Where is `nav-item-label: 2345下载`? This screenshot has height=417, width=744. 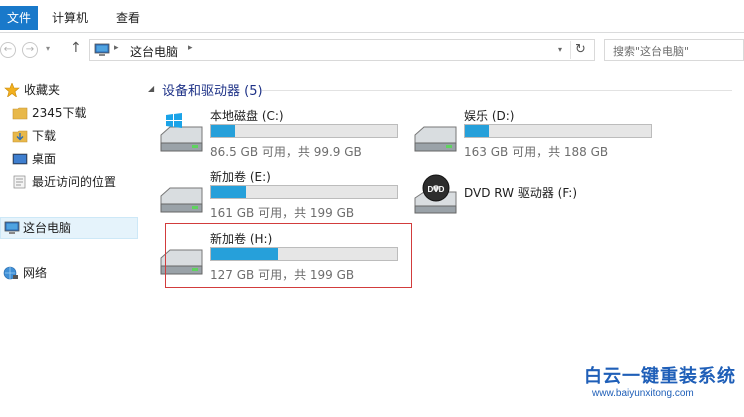
nav-item-label: 2345下载 is located at coordinates (59, 113).